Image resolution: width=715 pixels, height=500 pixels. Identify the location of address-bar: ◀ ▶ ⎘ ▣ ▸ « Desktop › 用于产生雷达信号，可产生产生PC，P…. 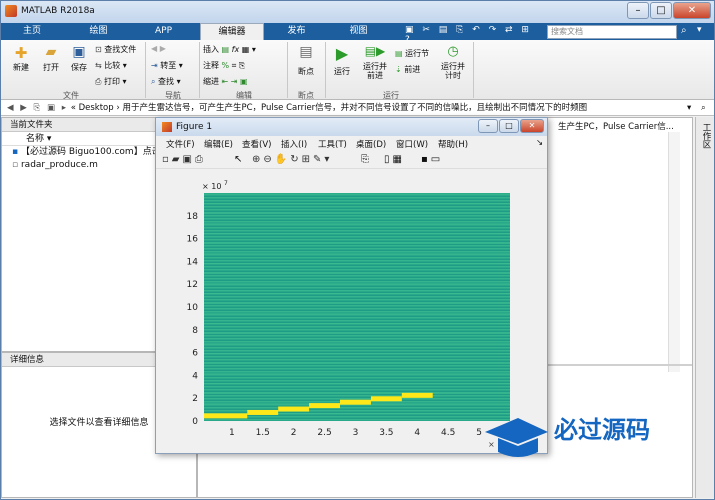
(357, 108).